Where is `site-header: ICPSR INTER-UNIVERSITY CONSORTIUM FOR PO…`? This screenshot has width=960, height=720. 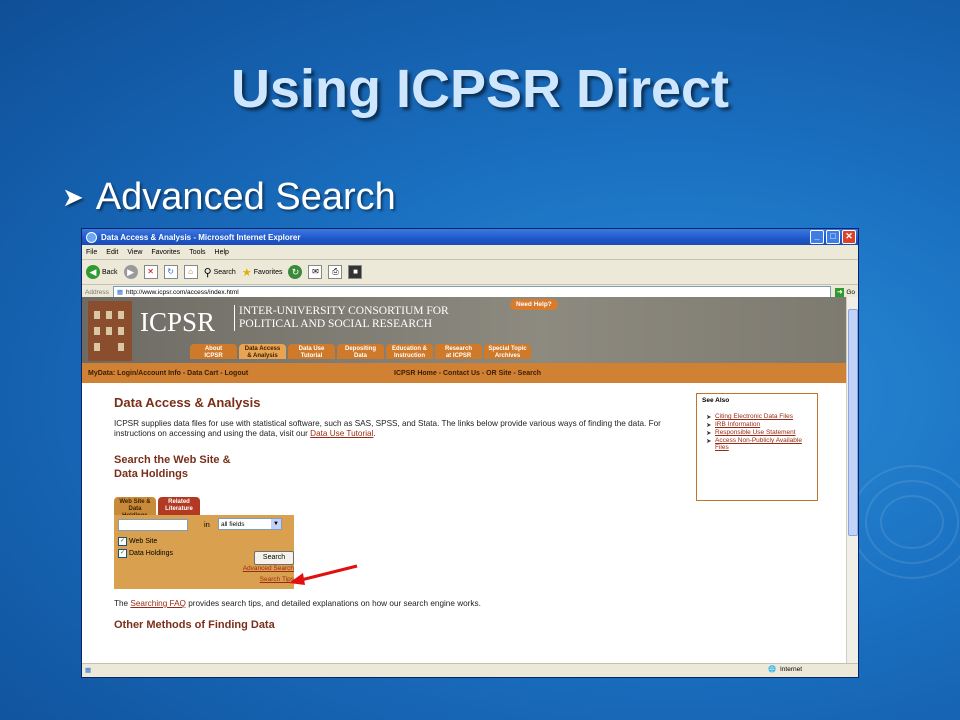 site-header: ICPSR INTER-UNIVERSITY CONSORTIUM FOR PO… is located at coordinates (465, 330).